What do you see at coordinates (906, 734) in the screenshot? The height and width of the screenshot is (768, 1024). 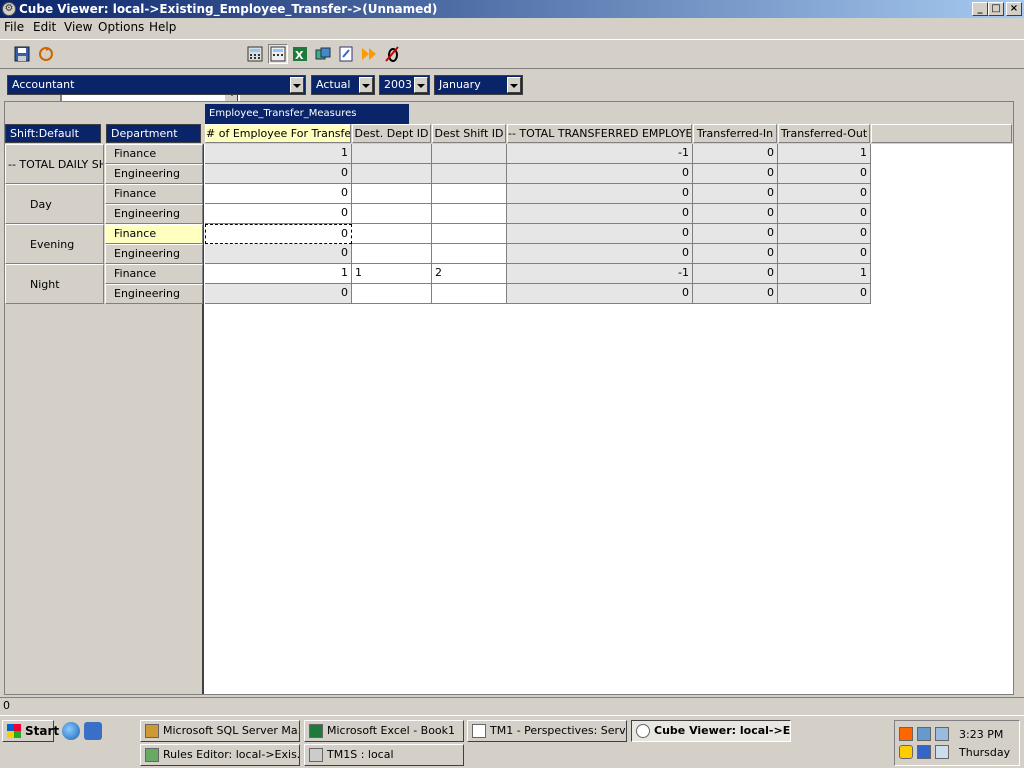 I see `tray-app-icon` at bounding box center [906, 734].